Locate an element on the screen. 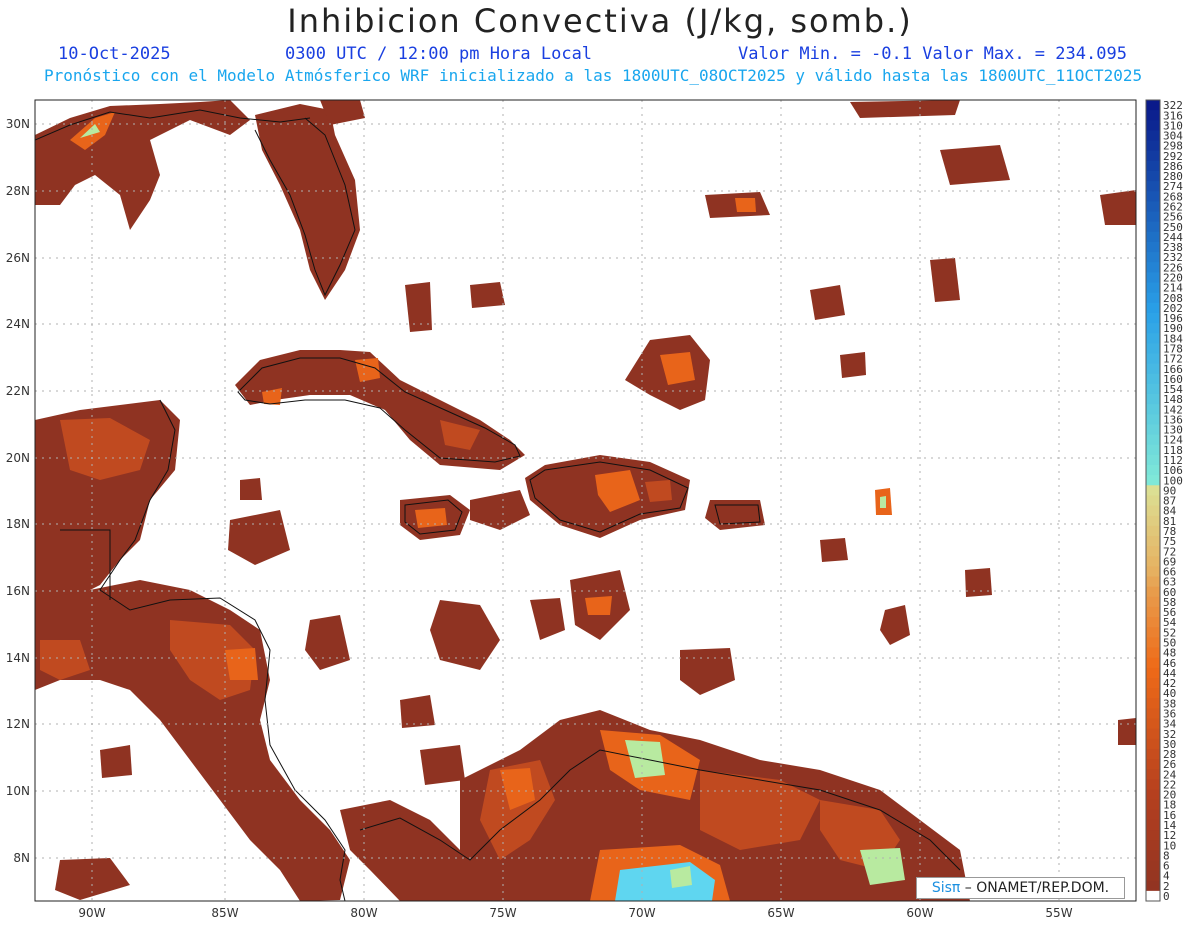  lon-label: 85W is located at coordinates (224, 913).